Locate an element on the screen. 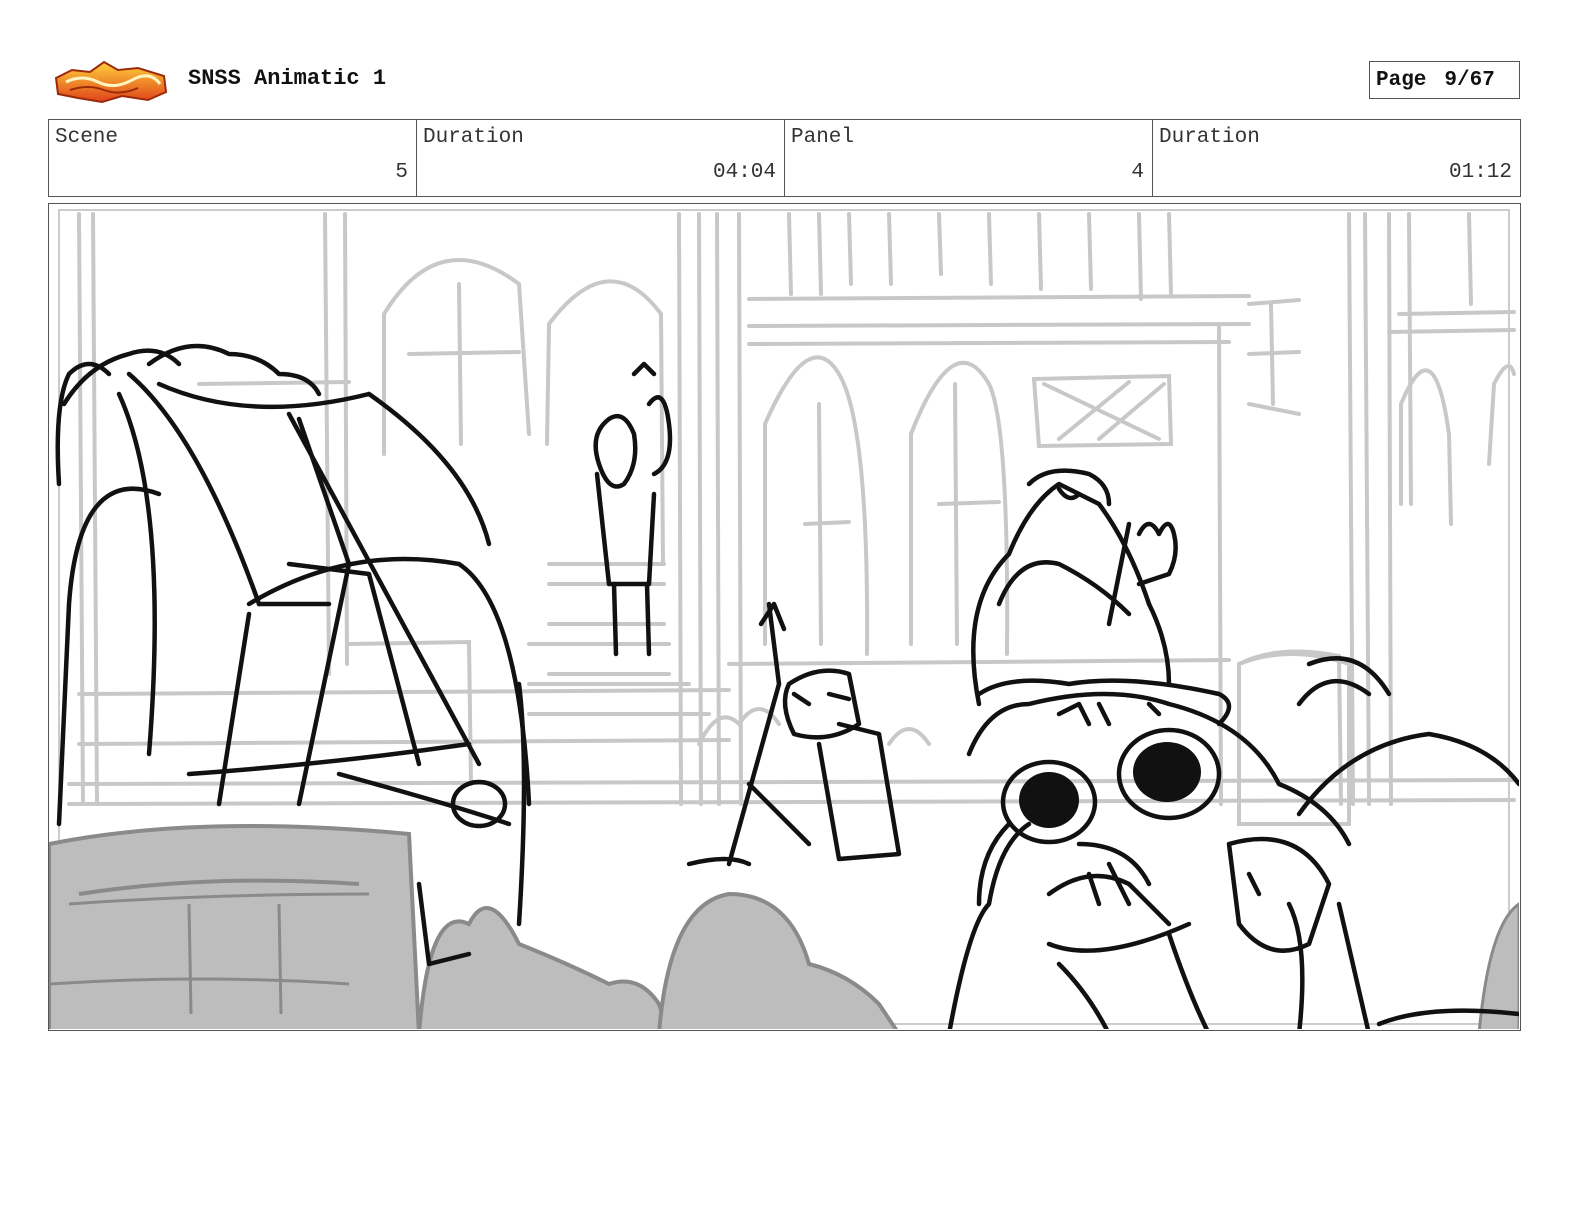 The image size is (1584, 1224). panel-duration-value: 01:12 is located at coordinates (1480, 172).